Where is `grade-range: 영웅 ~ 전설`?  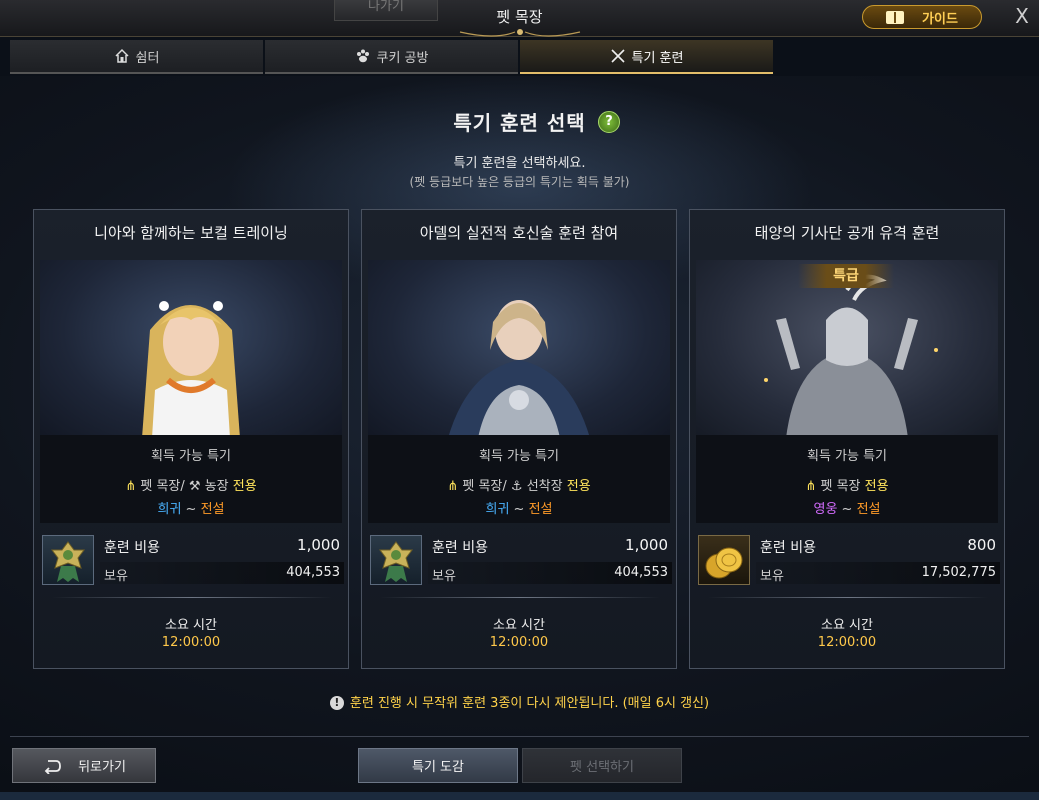
grade-range: 영웅 ~ 전설 is located at coordinates (847, 507).